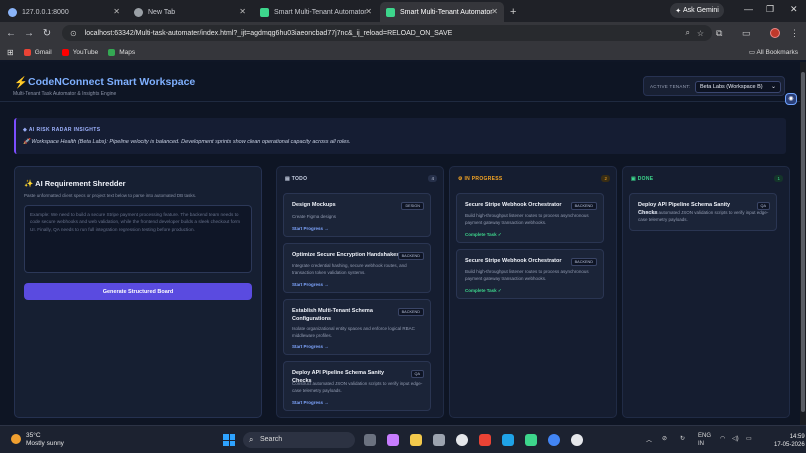 This screenshot has height=453, width=806. Describe the element at coordinates (508, 440) in the screenshot. I see `skype-icon` at that location.